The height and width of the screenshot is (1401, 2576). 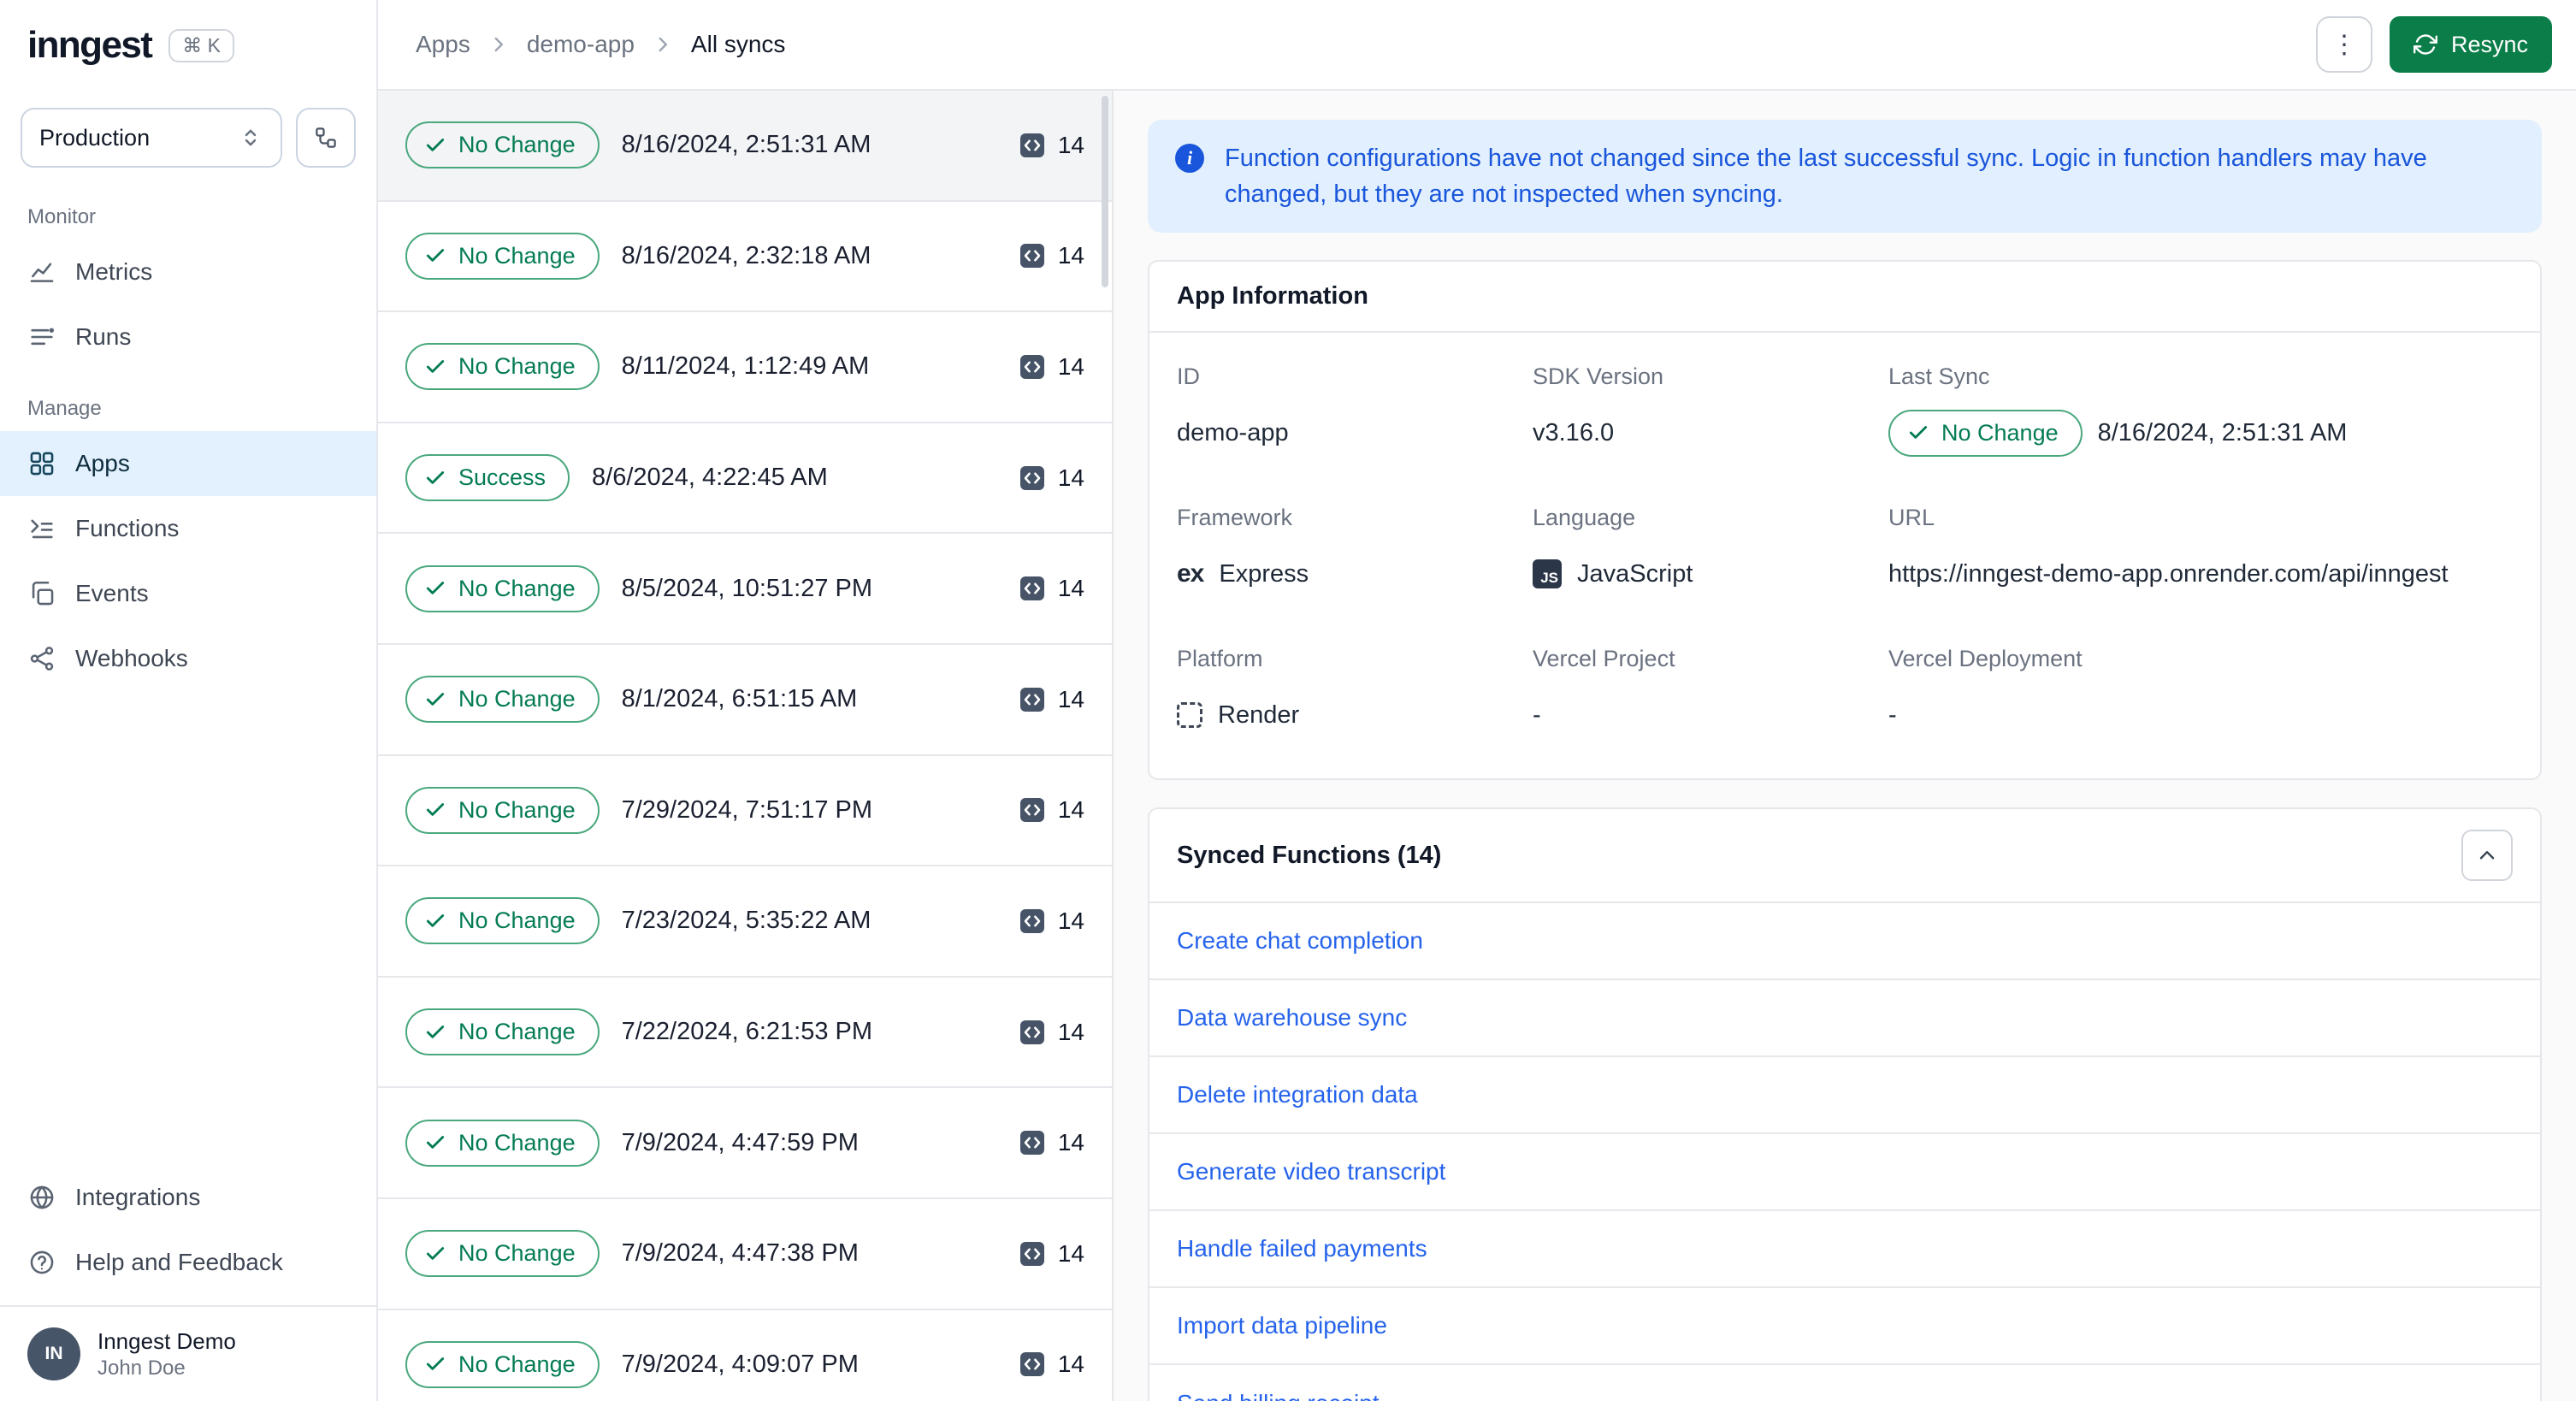 I want to click on environment-label: Production, so click(x=95, y=137).